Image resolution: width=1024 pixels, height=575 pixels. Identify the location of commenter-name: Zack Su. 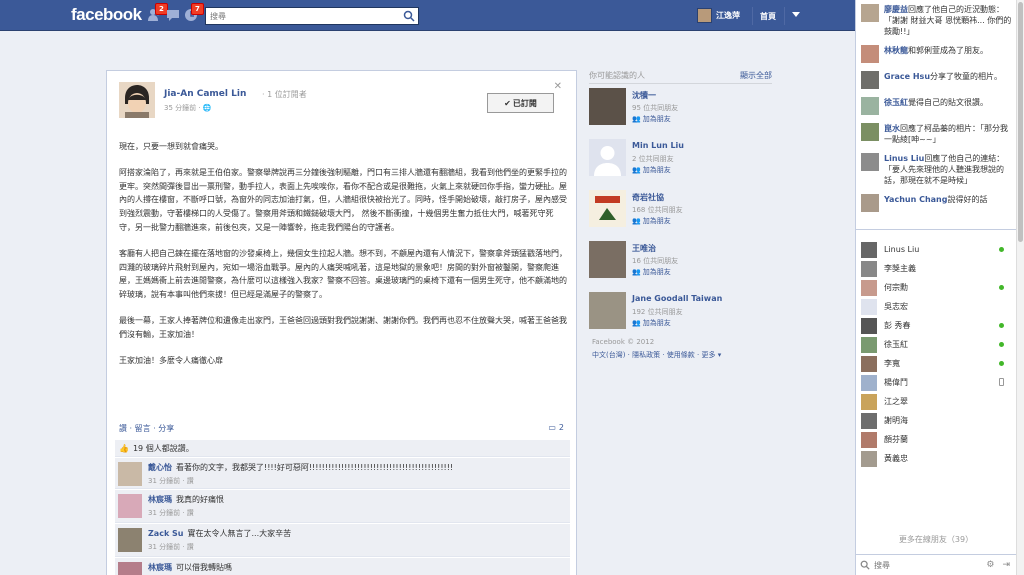
(166, 533).